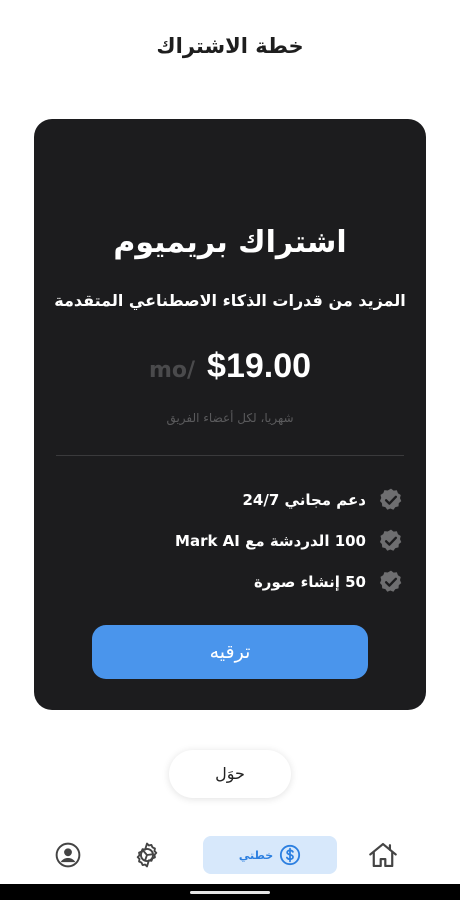 This screenshot has width=460, height=900. I want to click on price-row: mo/ $19.00, so click(230, 366).